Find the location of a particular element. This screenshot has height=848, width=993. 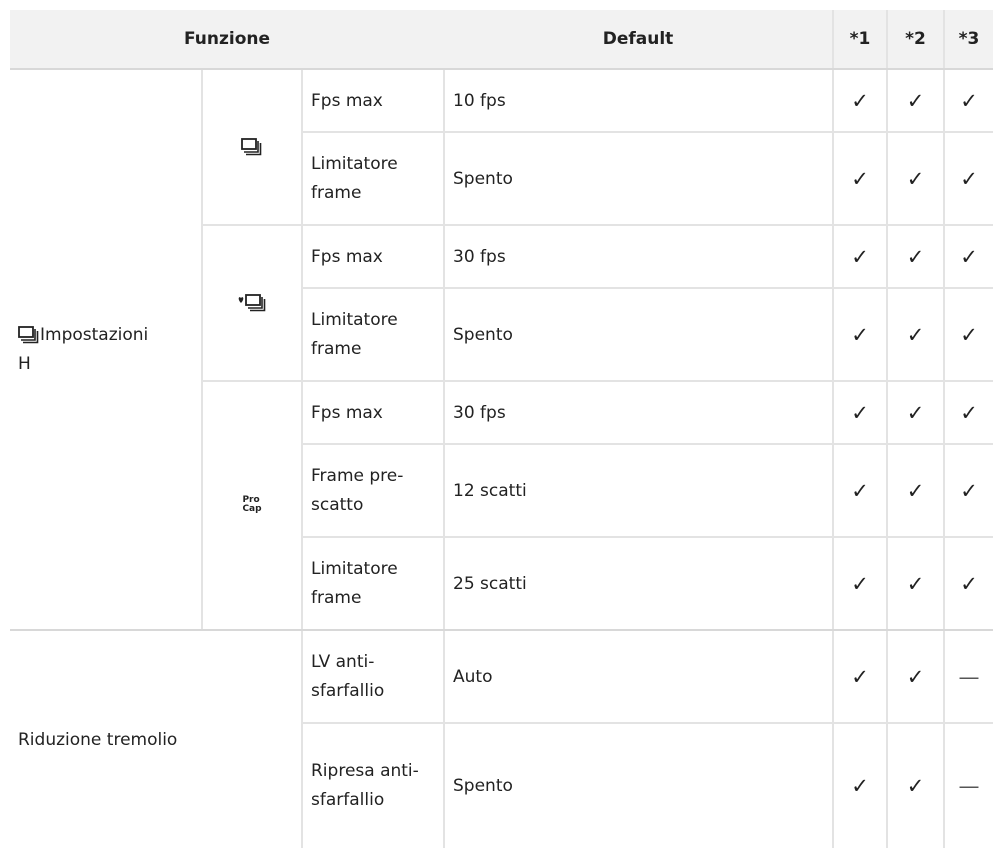

row-value: 10 fps is located at coordinates (638, 101).